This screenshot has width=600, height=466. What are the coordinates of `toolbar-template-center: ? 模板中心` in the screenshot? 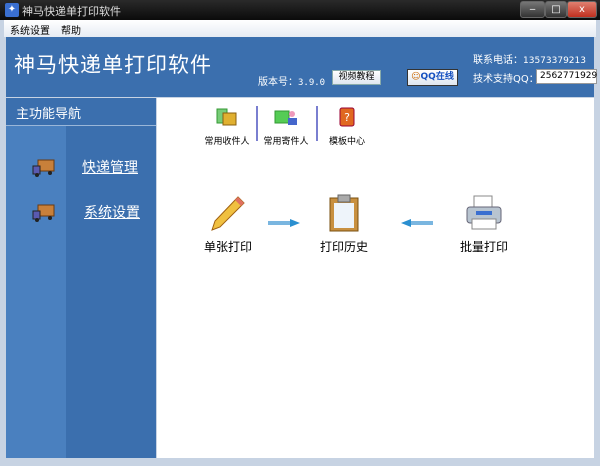 It's located at (347, 126).